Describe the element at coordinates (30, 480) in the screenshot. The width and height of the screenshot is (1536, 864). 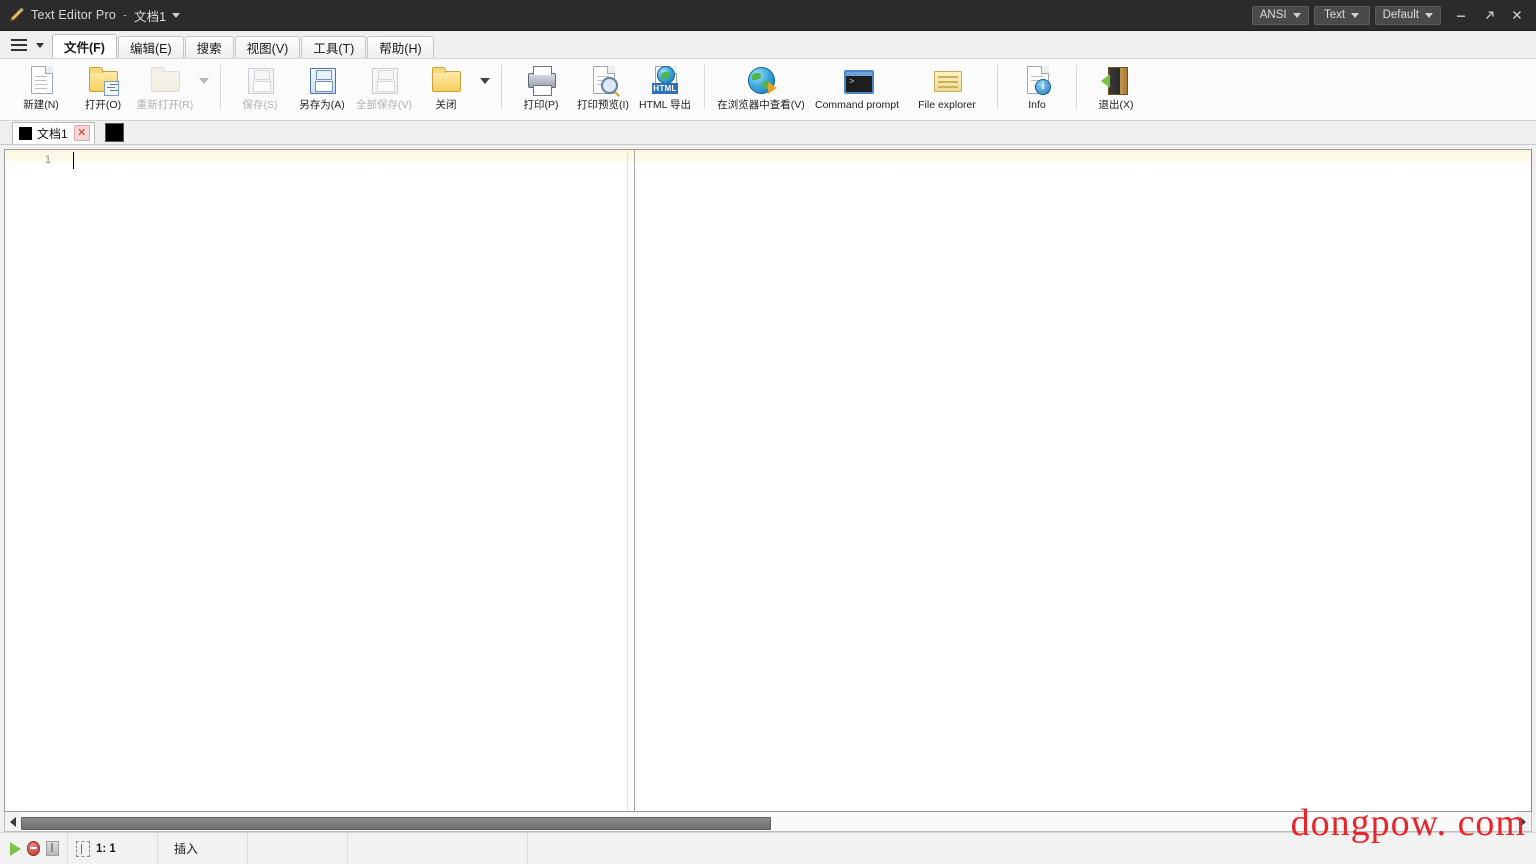
I see `line-number-gutter: 1` at that location.